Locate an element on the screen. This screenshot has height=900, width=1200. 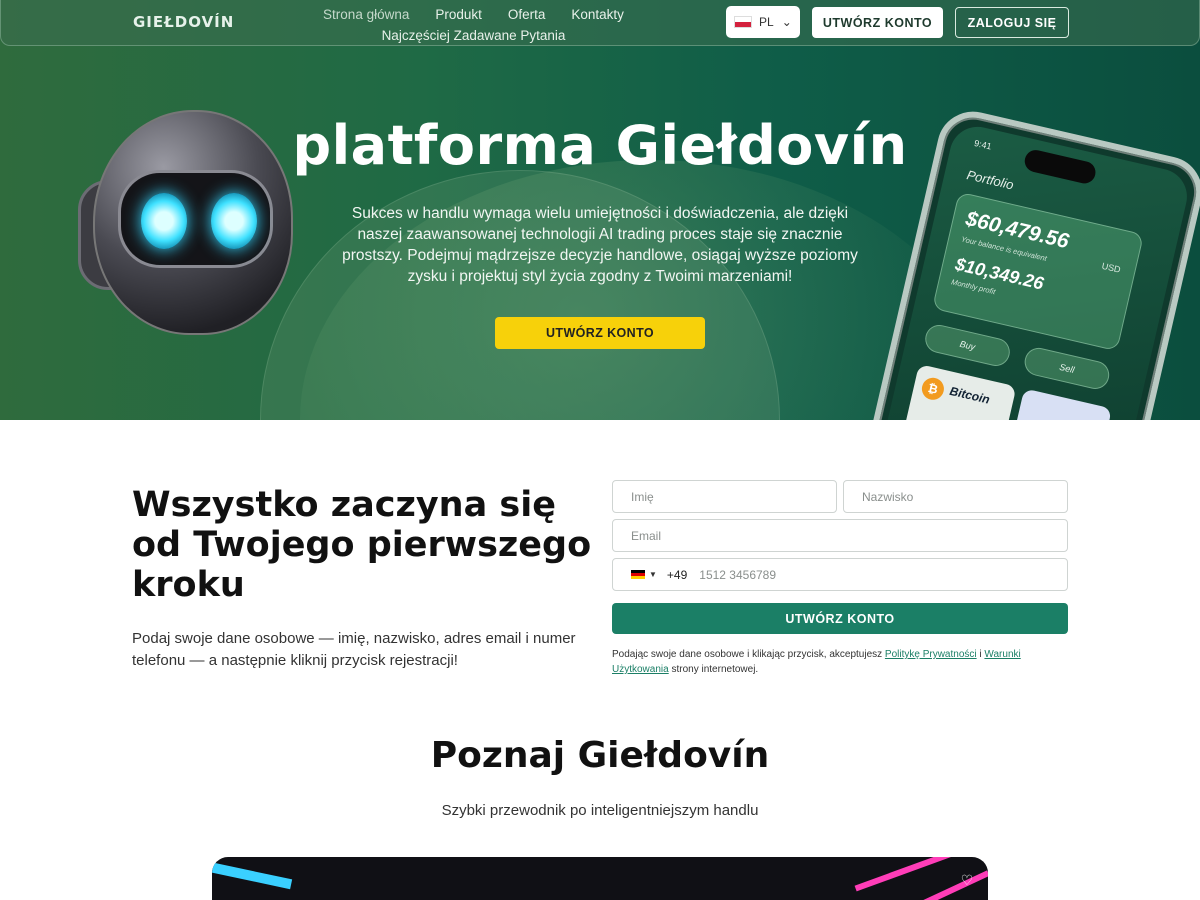
first-name-placeholder: Imię is located at coordinates (642, 496).